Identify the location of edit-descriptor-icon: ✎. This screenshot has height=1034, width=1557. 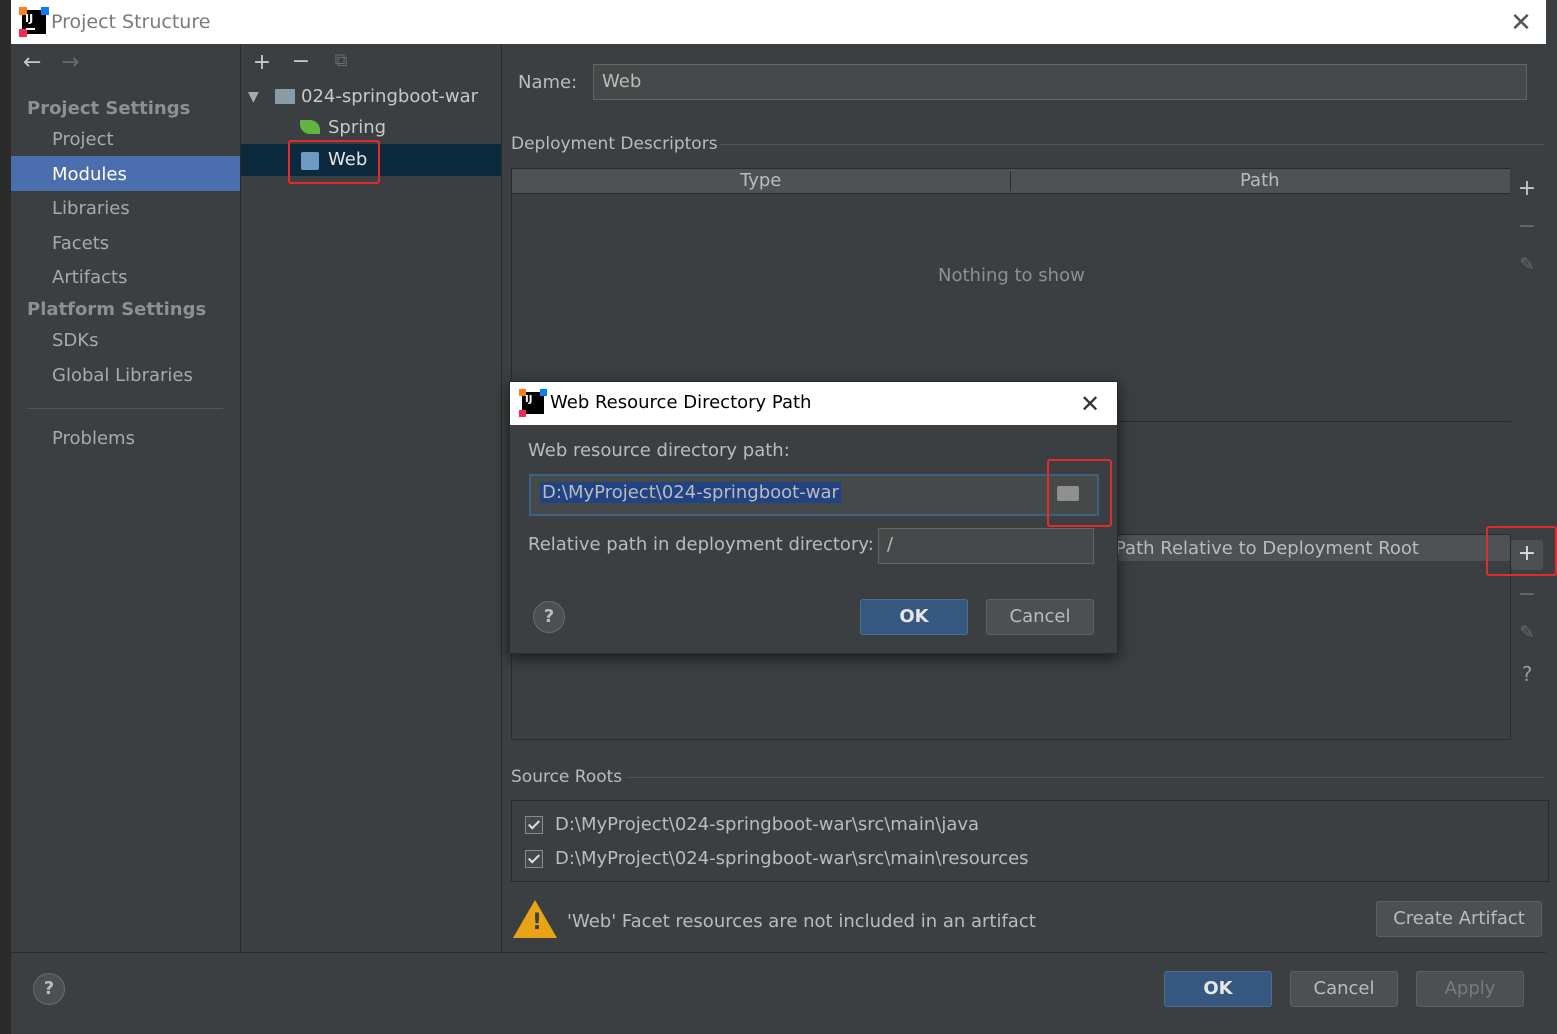
(1527, 264).